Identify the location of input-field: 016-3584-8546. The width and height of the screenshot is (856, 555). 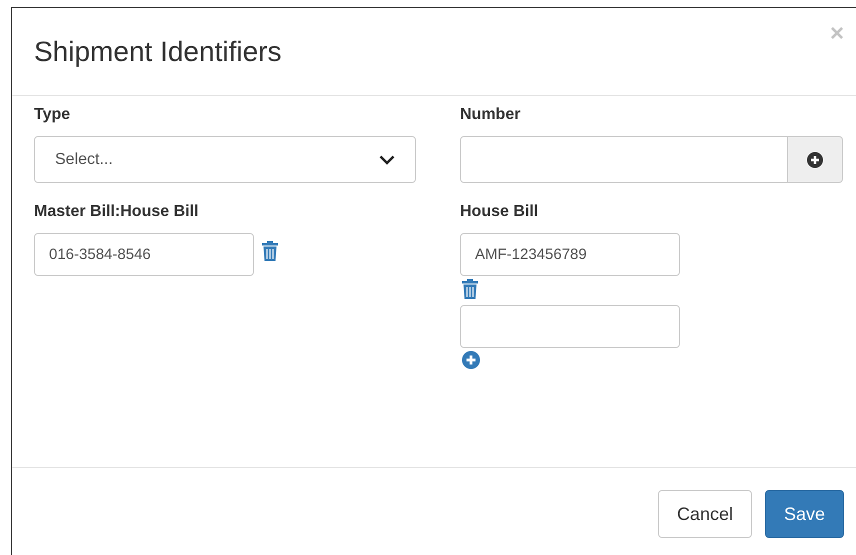
(144, 254).